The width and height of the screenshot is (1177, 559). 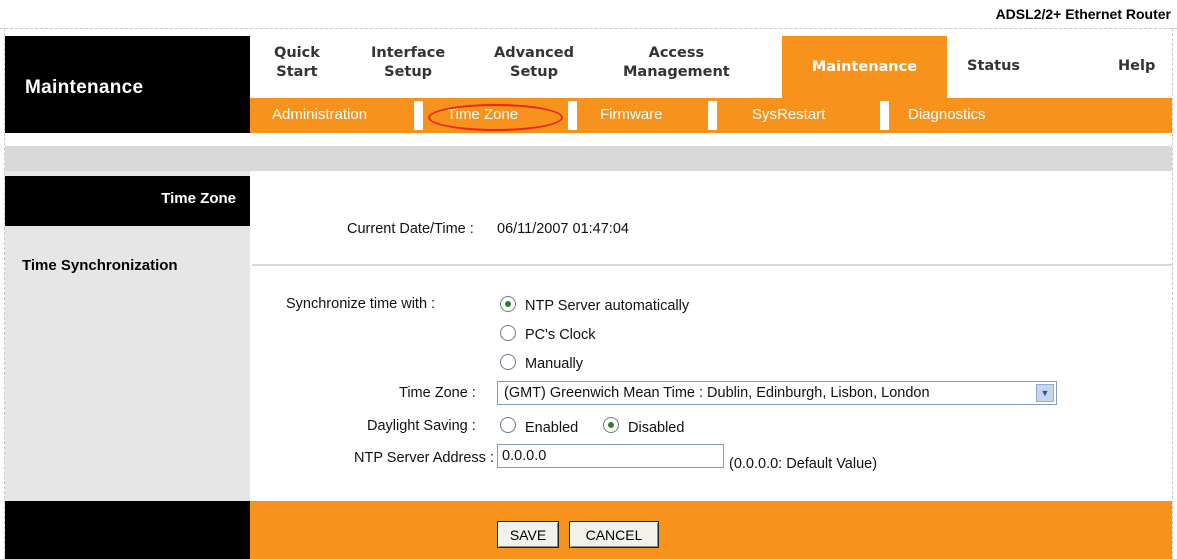 What do you see at coordinates (361, 304) in the screenshot?
I see `sync-label: Synchronize time with :` at bounding box center [361, 304].